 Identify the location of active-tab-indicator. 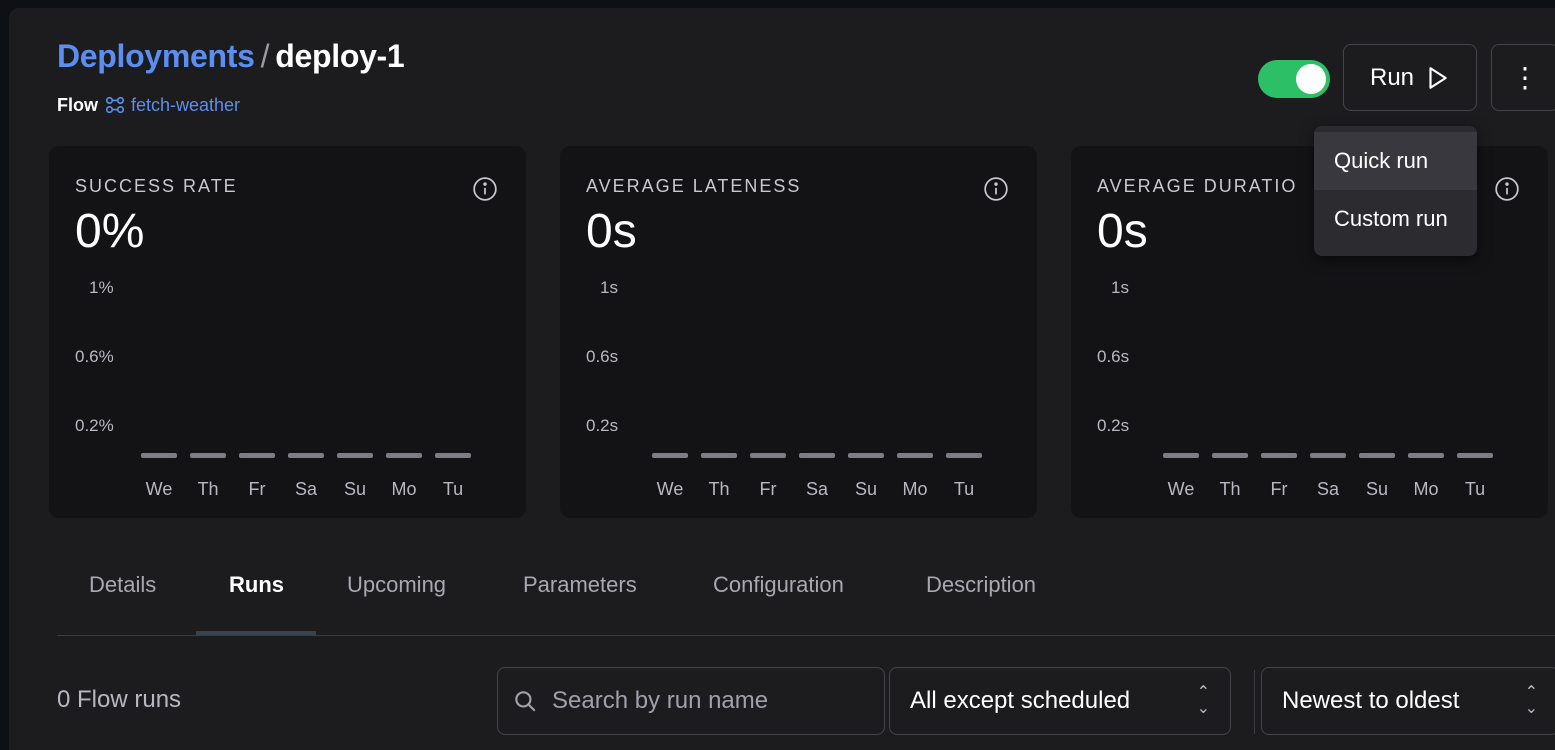
(256, 633).